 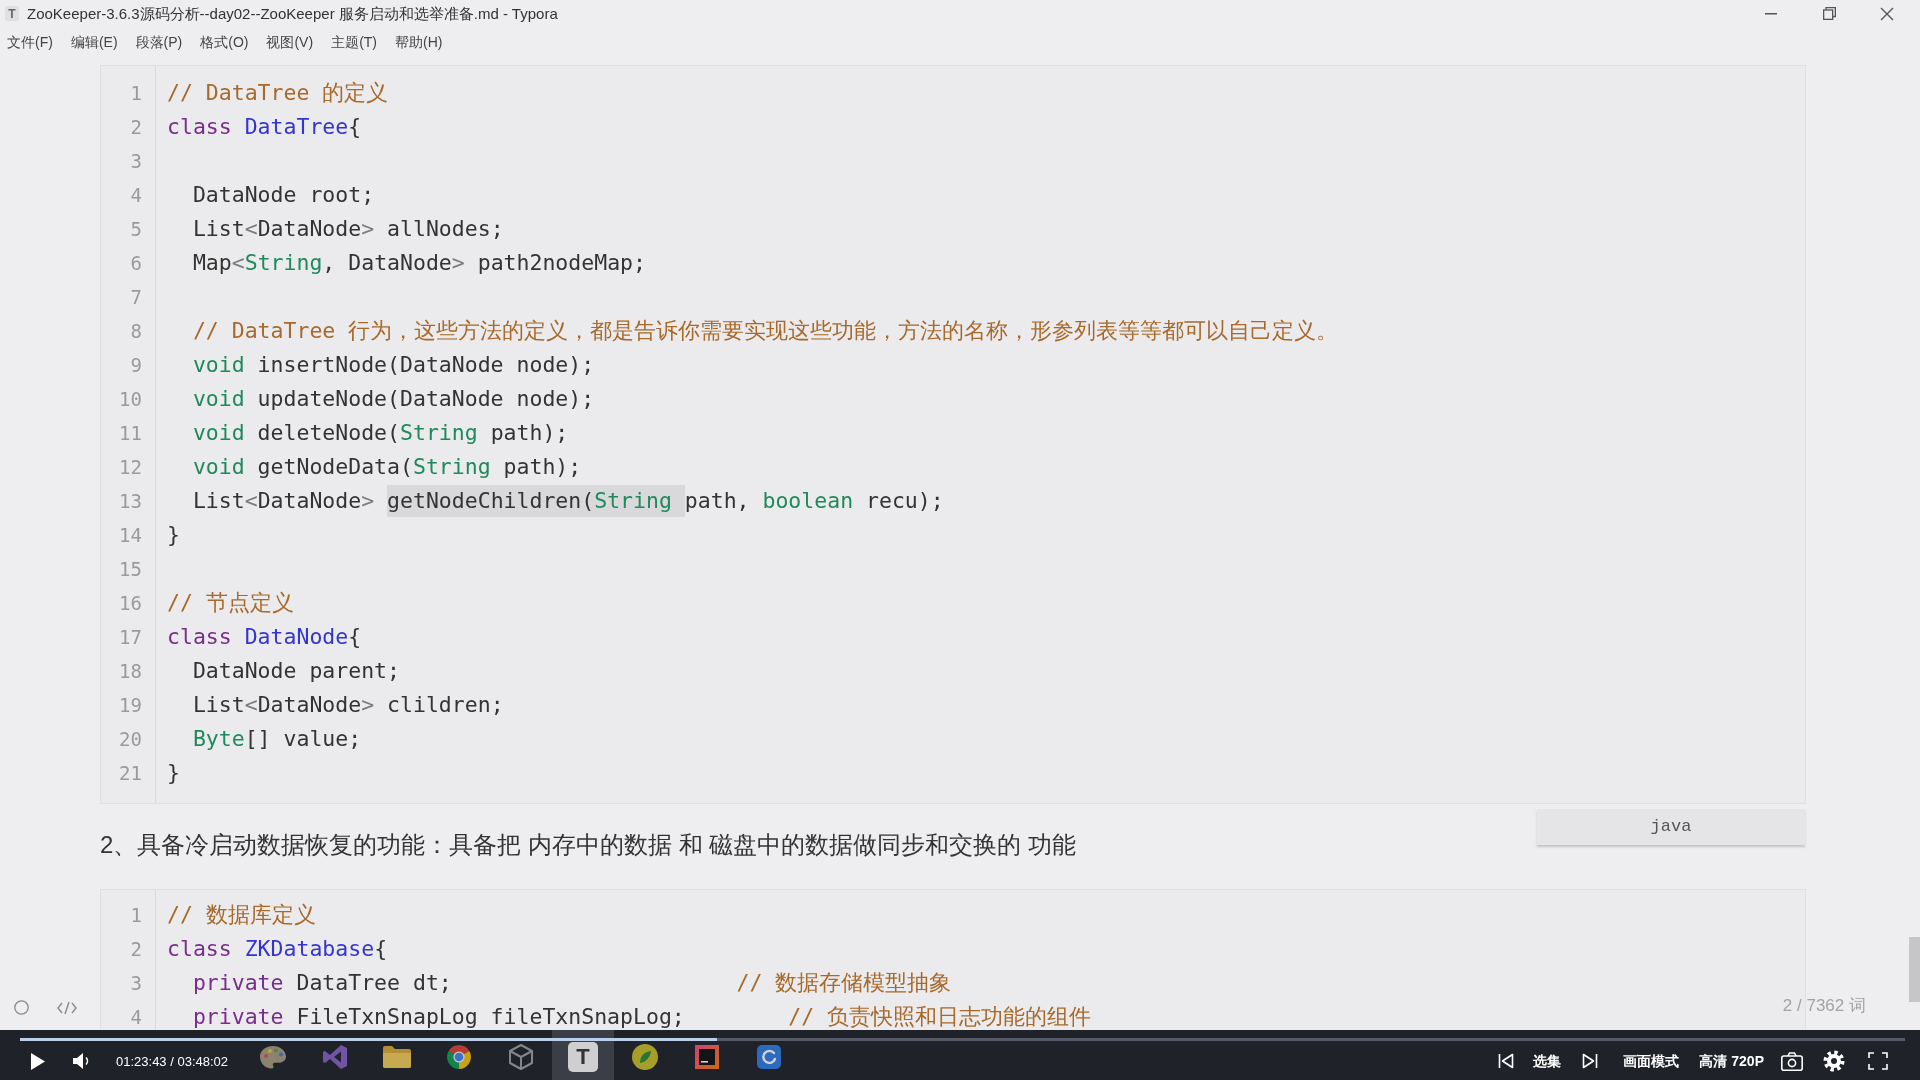 I want to click on code-line: class DataNode{, so click(x=264, y=637).